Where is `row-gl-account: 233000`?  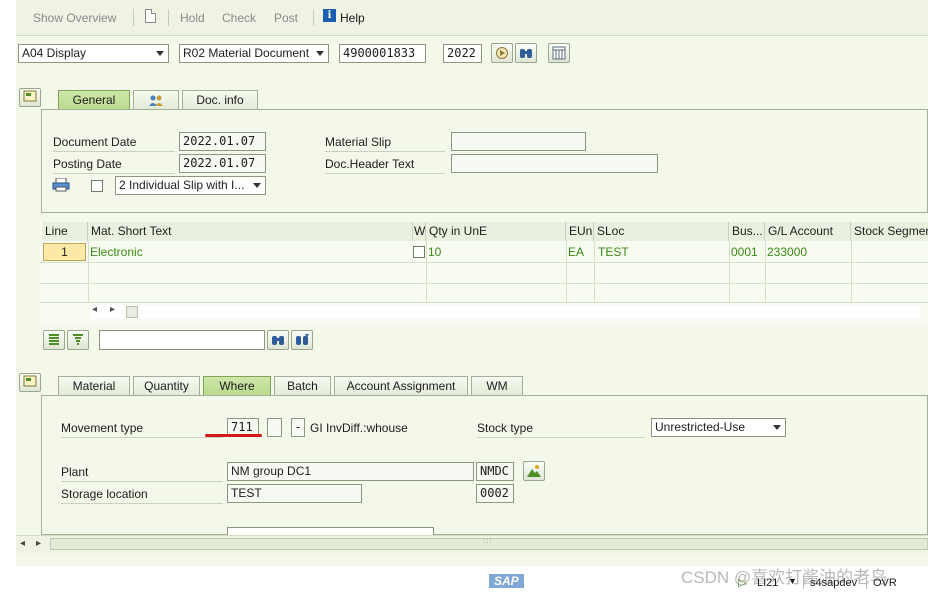 row-gl-account: 233000 is located at coordinates (787, 252).